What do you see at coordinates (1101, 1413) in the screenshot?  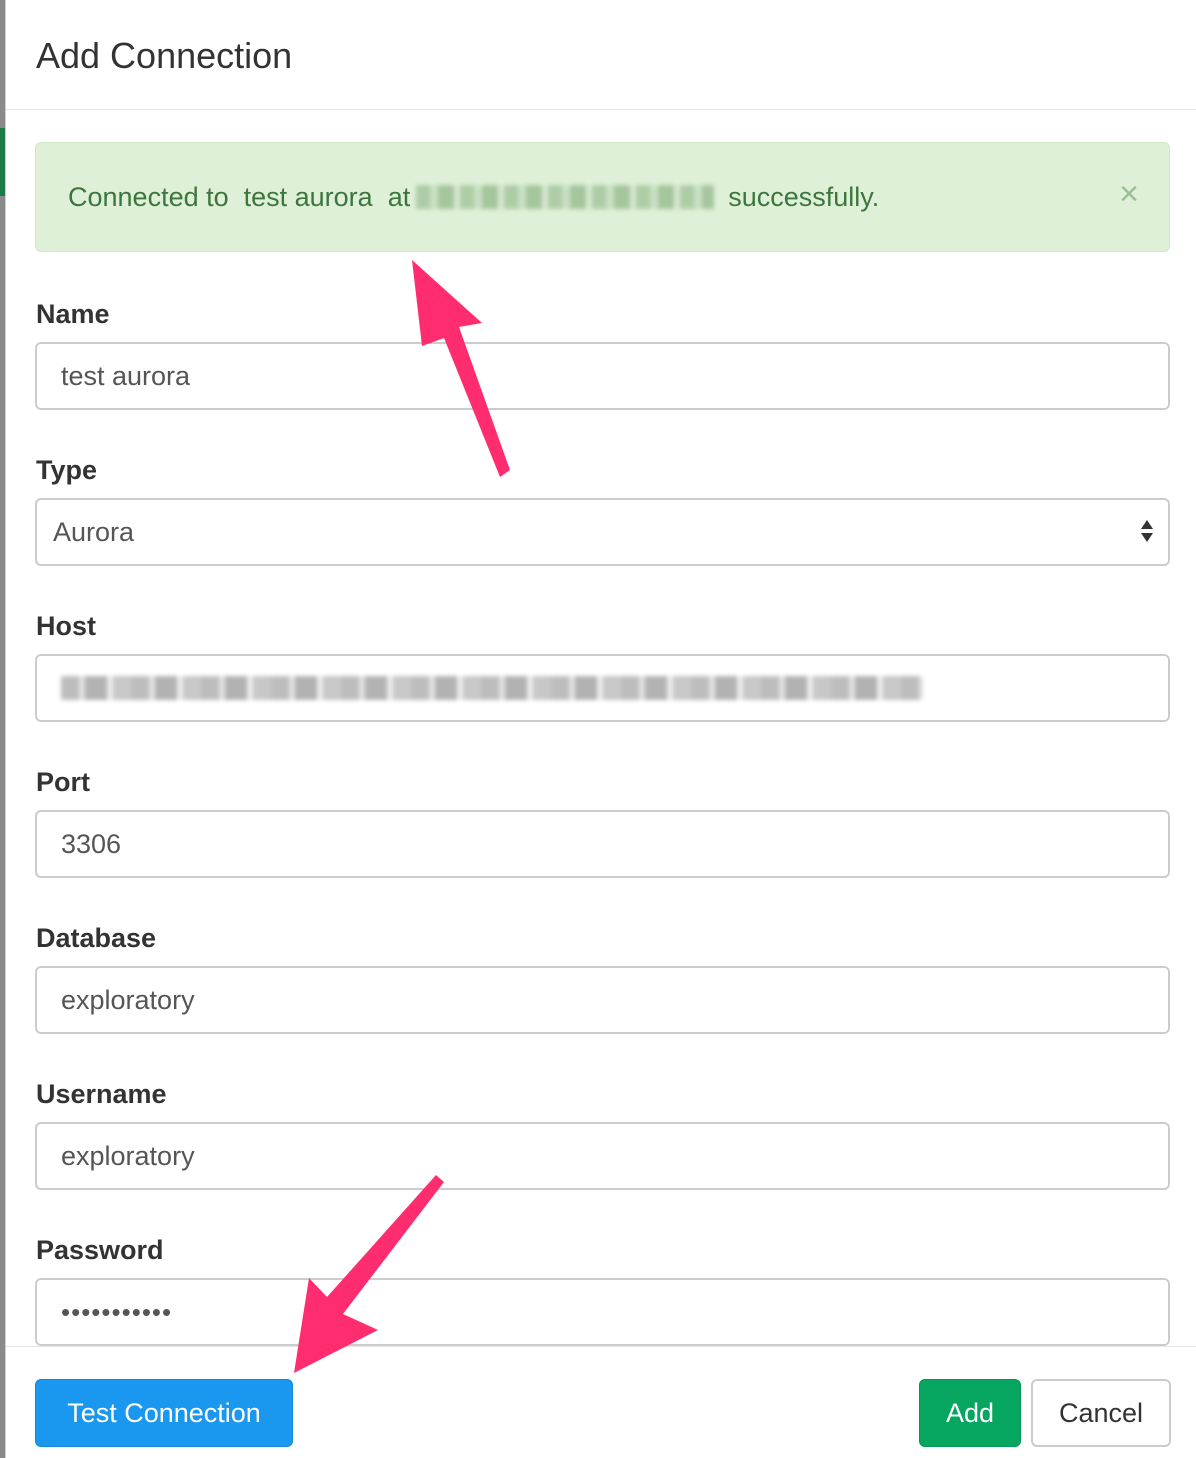 I see `cancel-button: Cancel` at bounding box center [1101, 1413].